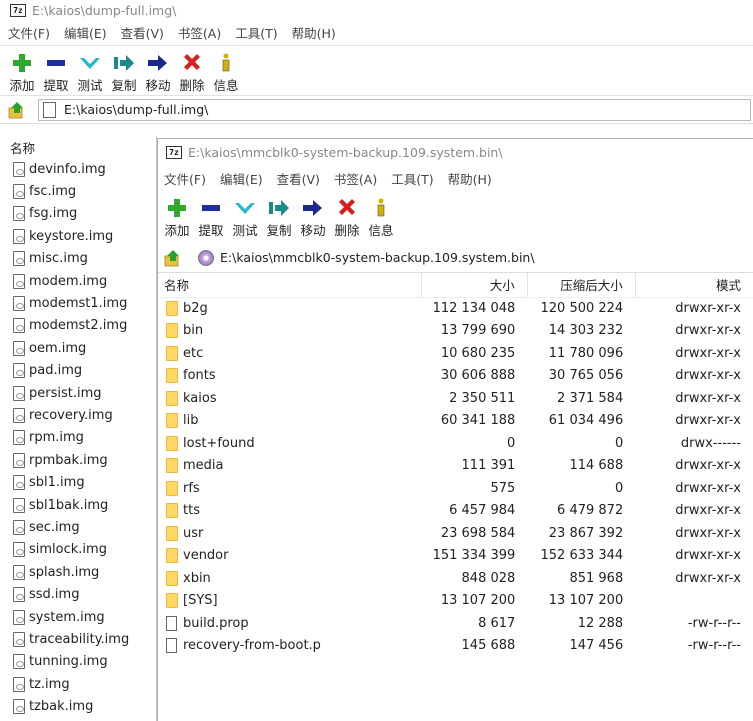  I want to click on list-item: fsg.img, so click(78, 214).